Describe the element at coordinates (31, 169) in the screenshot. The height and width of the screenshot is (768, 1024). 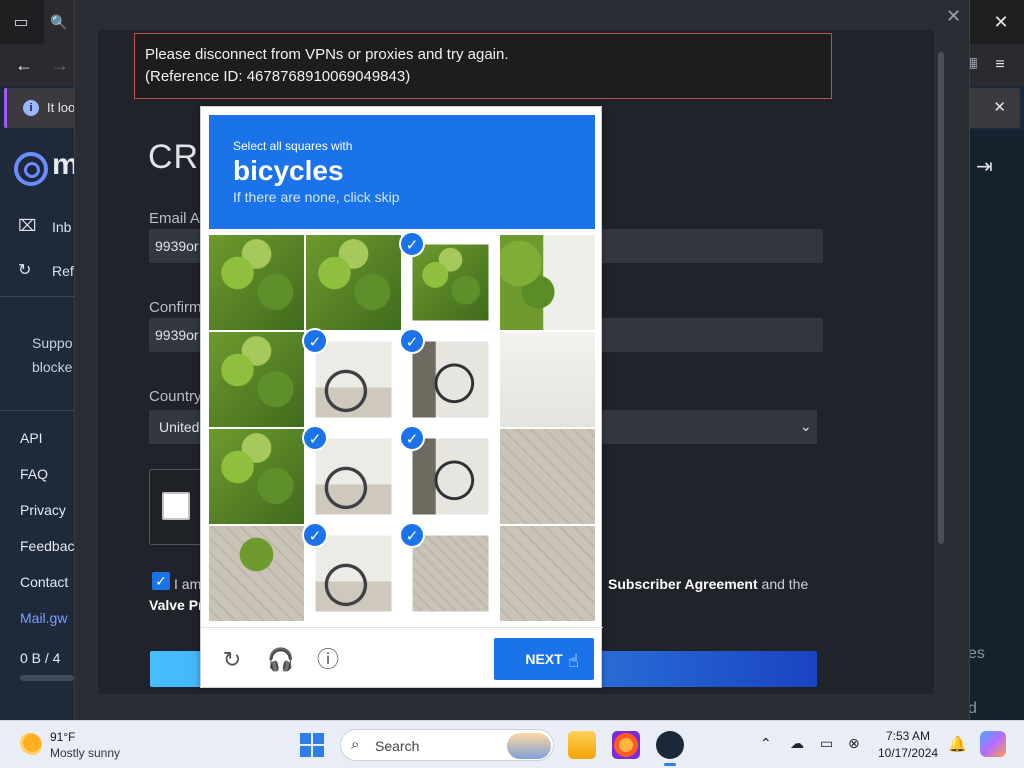
I see `mailgw-logo-icon` at that location.